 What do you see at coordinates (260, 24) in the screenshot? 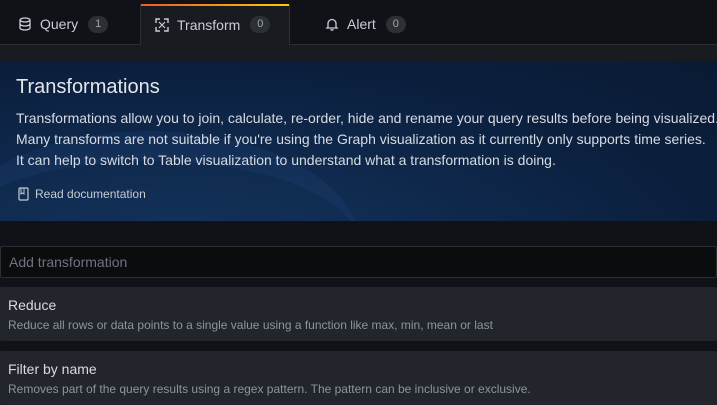
I see `tab-transform-count: 0` at bounding box center [260, 24].